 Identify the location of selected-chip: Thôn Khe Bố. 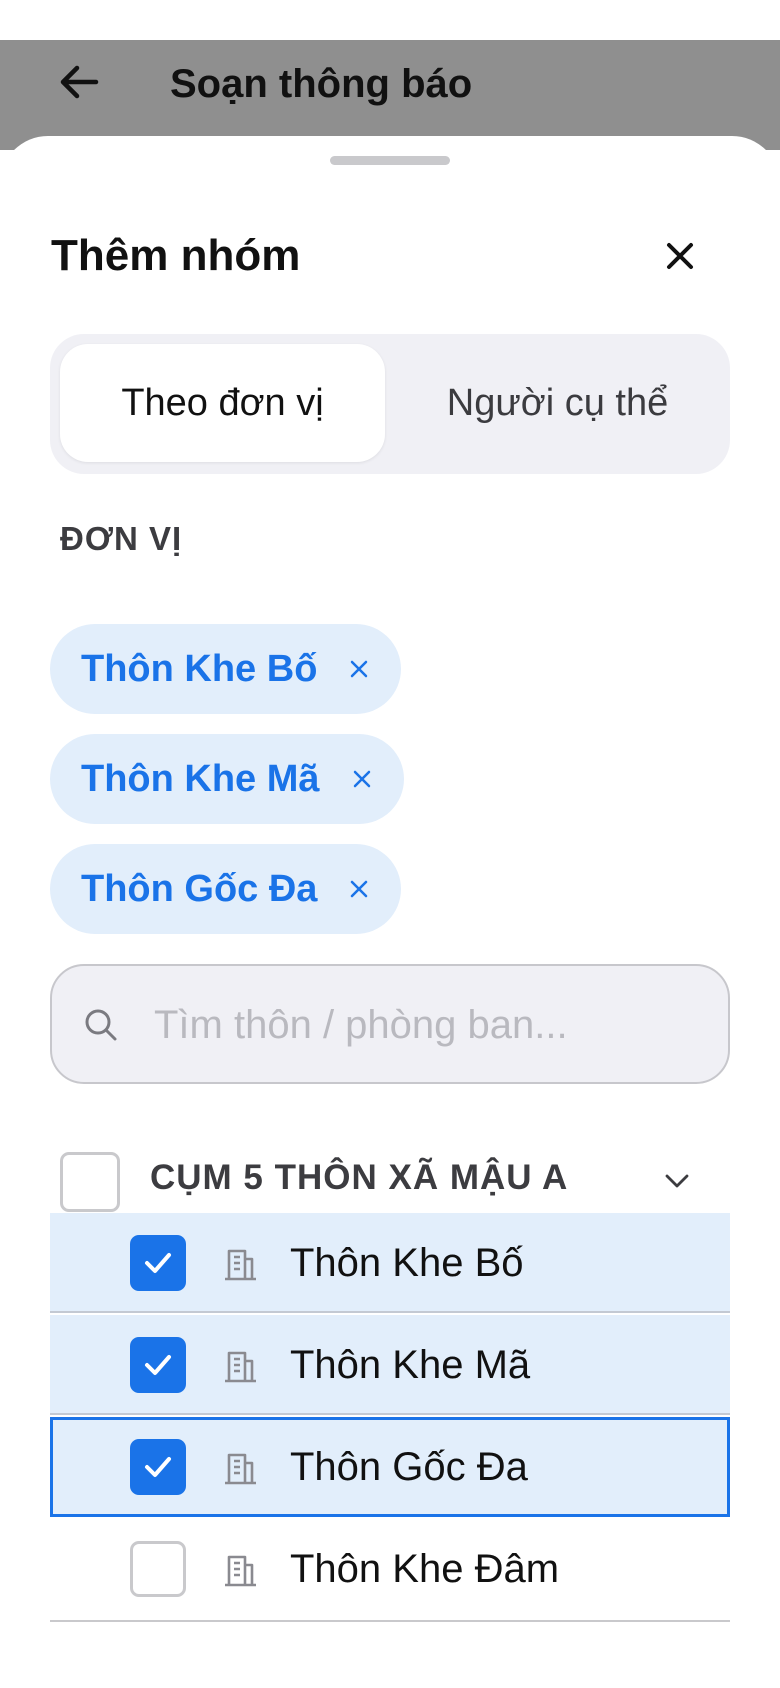
(226, 669).